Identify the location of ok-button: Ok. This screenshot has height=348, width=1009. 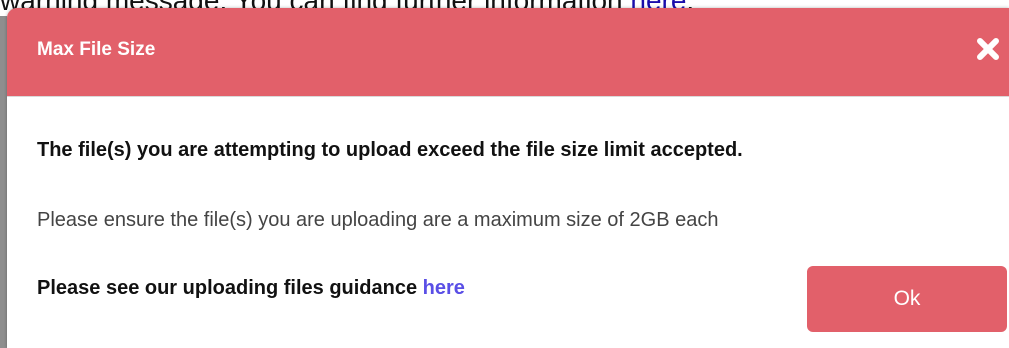
(907, 299).